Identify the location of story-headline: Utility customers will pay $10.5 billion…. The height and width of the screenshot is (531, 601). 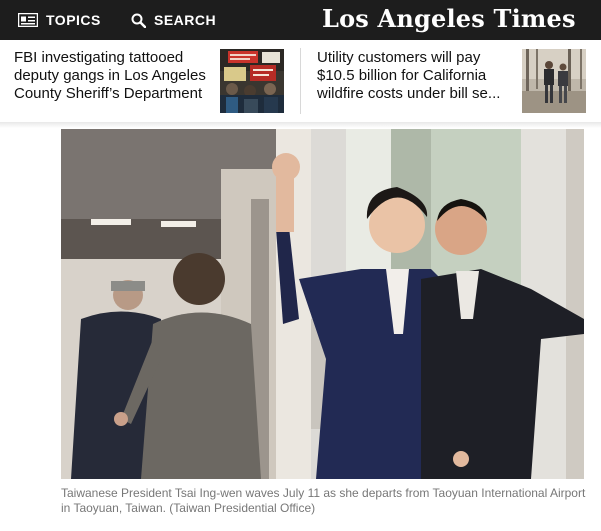
(414, 76).